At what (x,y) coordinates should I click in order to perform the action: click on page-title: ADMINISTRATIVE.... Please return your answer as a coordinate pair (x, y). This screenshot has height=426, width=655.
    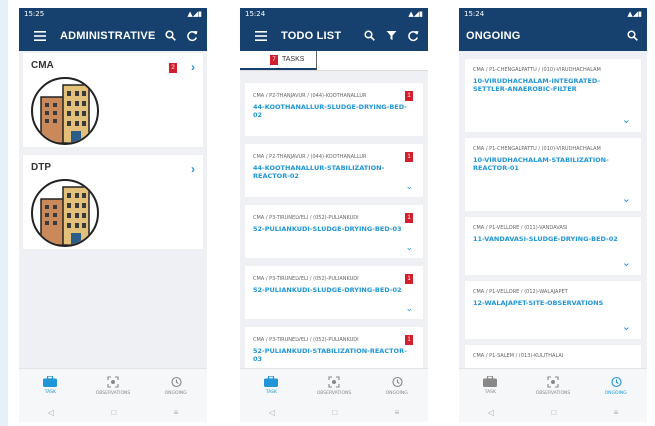
    Looking at the image, I should click on (108, 35).